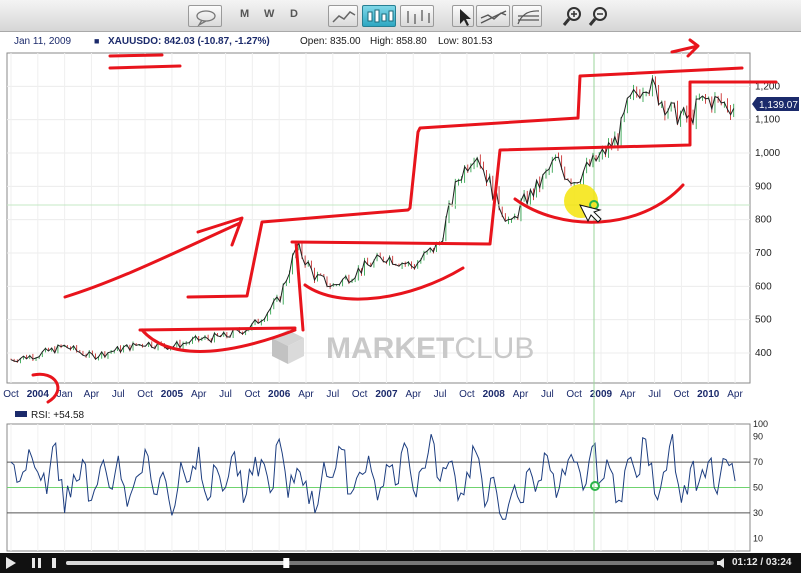 This screenshot has height=573, width=801. What do you see at coordinates (763, 220) in the screenshot?
I see `price-tick-label: 800` at bounding box center [763, 220].